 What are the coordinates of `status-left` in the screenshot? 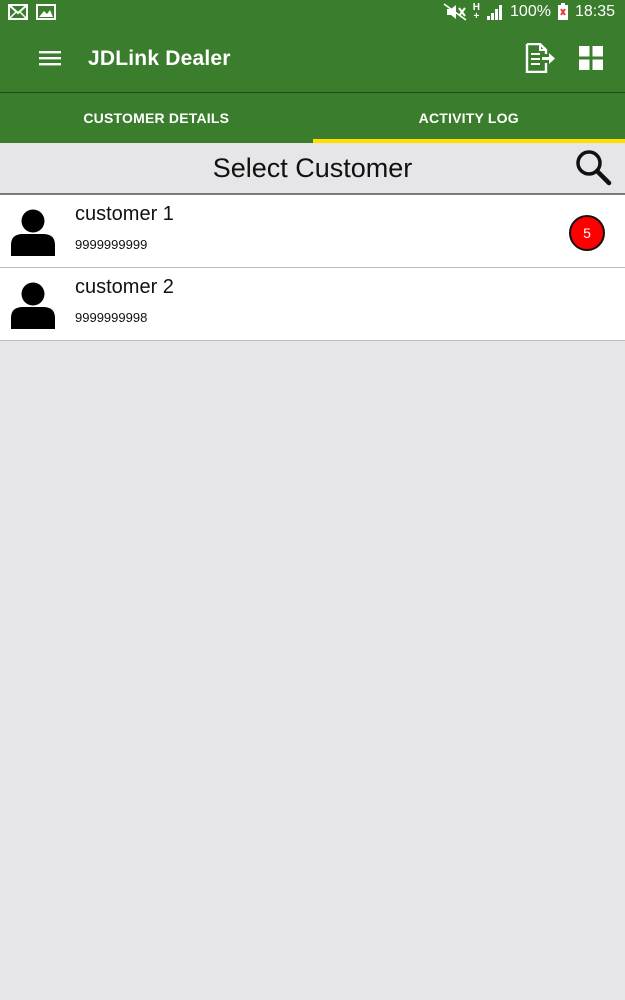 It's located at (32, 12).